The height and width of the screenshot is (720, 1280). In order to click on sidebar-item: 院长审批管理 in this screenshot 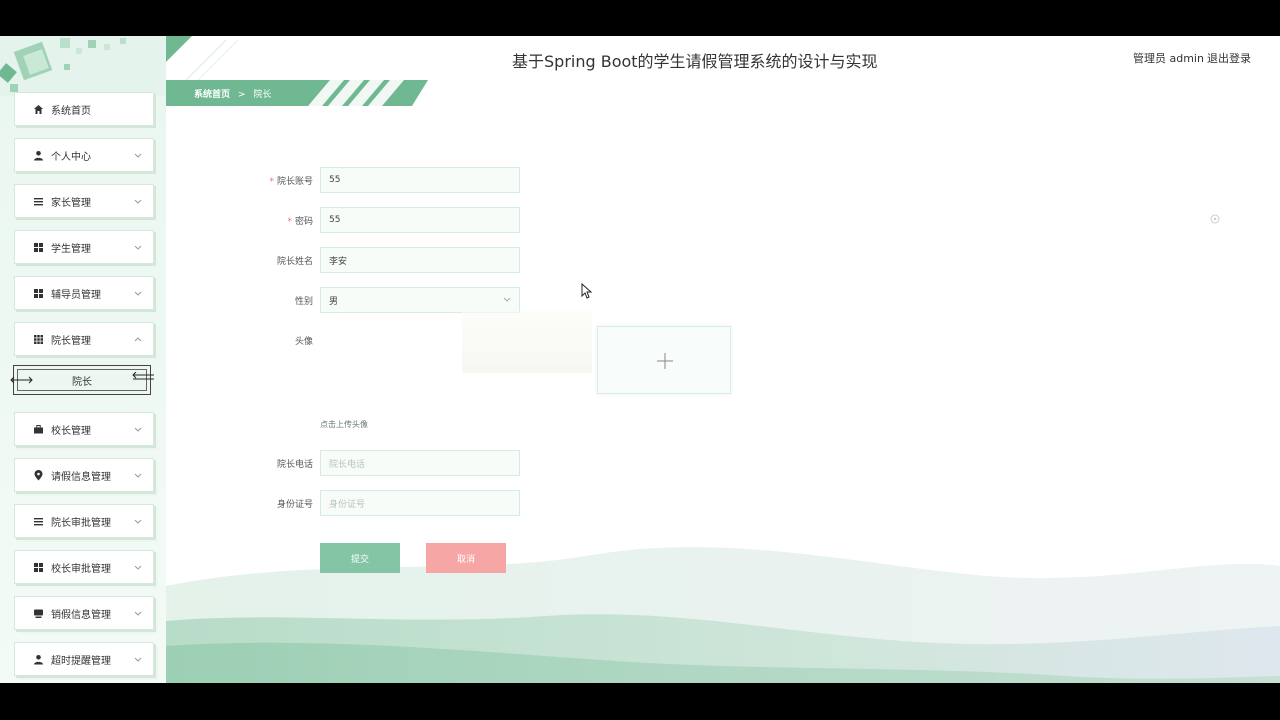, I will do `click(84, 521)`.